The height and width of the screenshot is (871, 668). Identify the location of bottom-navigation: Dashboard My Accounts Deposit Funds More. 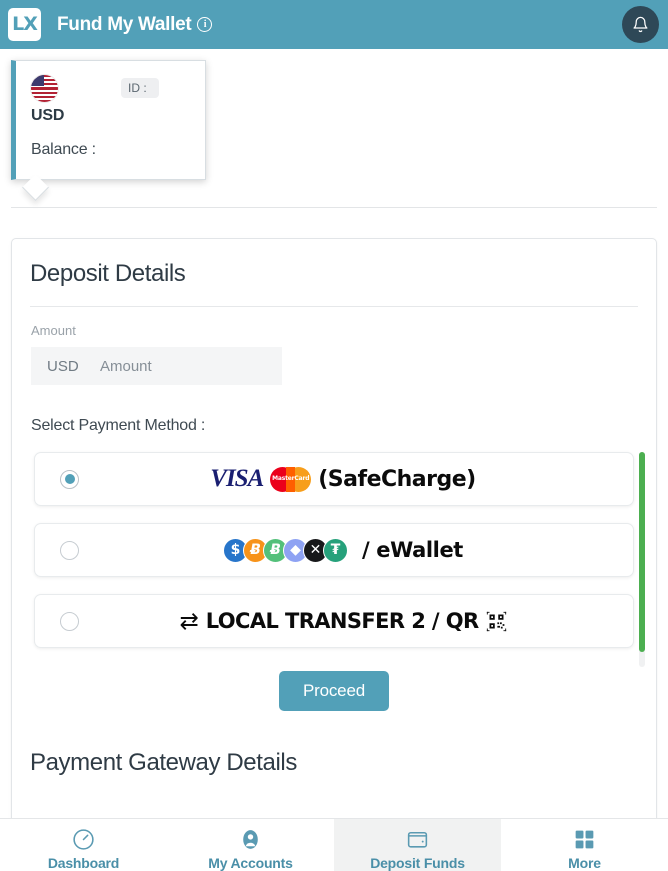
(334, 844).